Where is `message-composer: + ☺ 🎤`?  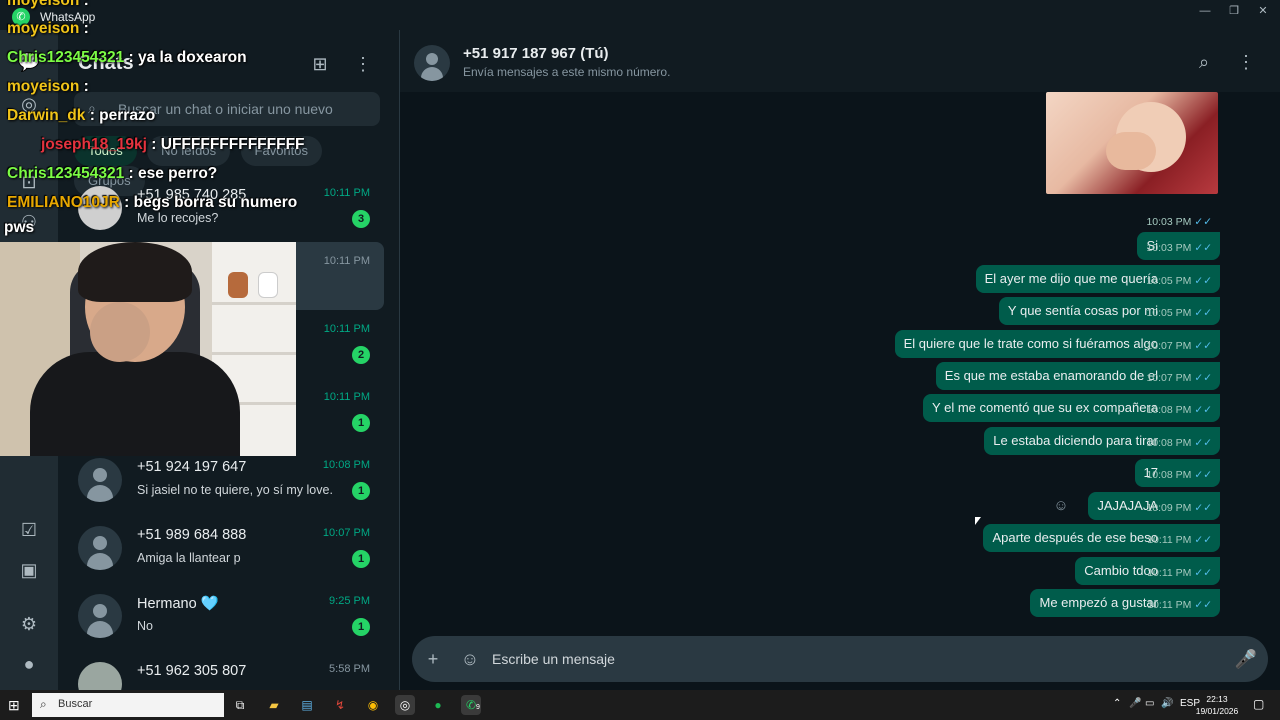 message-composer: + ☺ 🎤 is located at coordinates (840, 659).